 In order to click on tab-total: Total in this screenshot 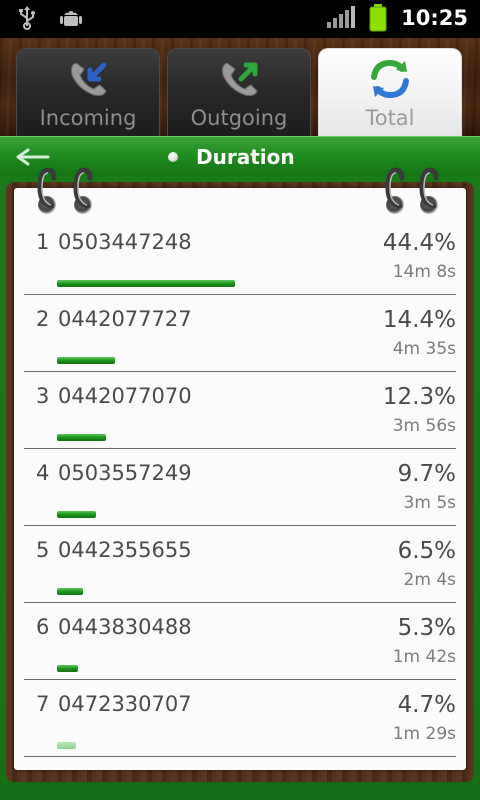, I will do `click(390, 92)`.